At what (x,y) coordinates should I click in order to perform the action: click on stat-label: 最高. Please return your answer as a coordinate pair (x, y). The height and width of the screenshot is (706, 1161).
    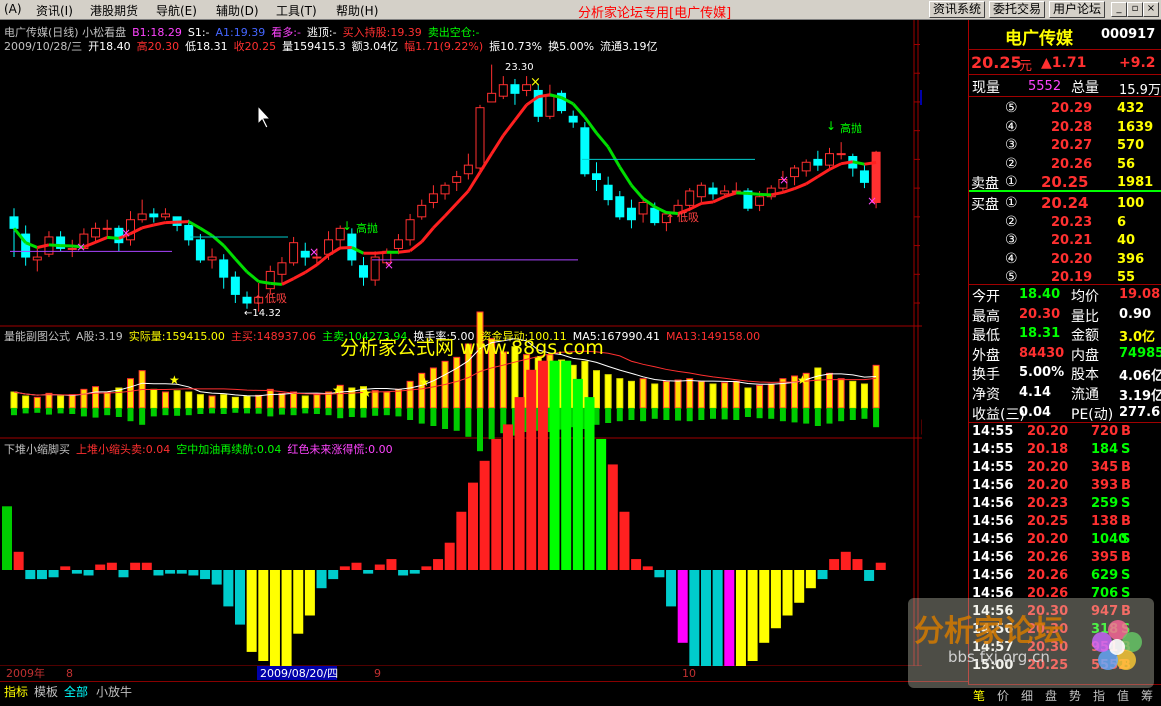
    Looking at the image, I should click on (986, 316).